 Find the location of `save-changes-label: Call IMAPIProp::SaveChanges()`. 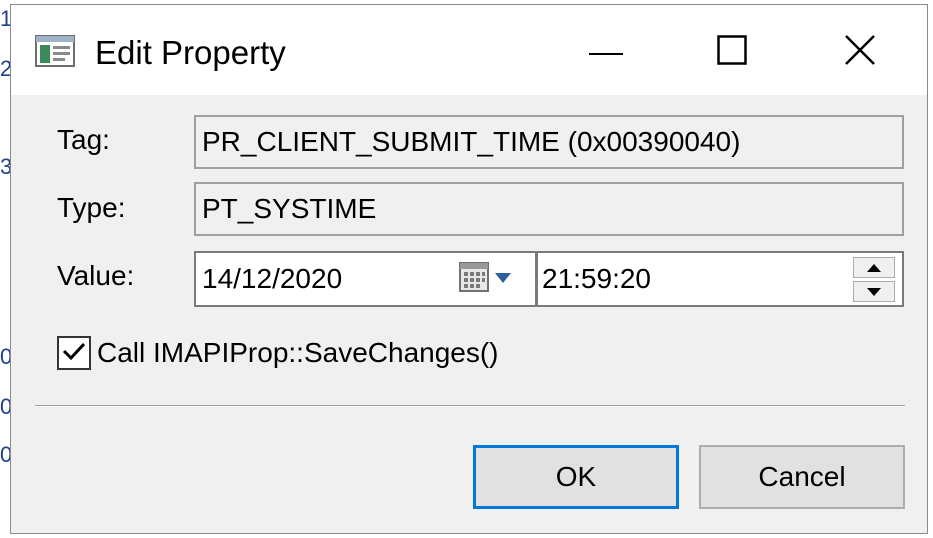

save-changes-label: Call IMAPIProp::SaveChanges() is located at coordinates (298, 352).